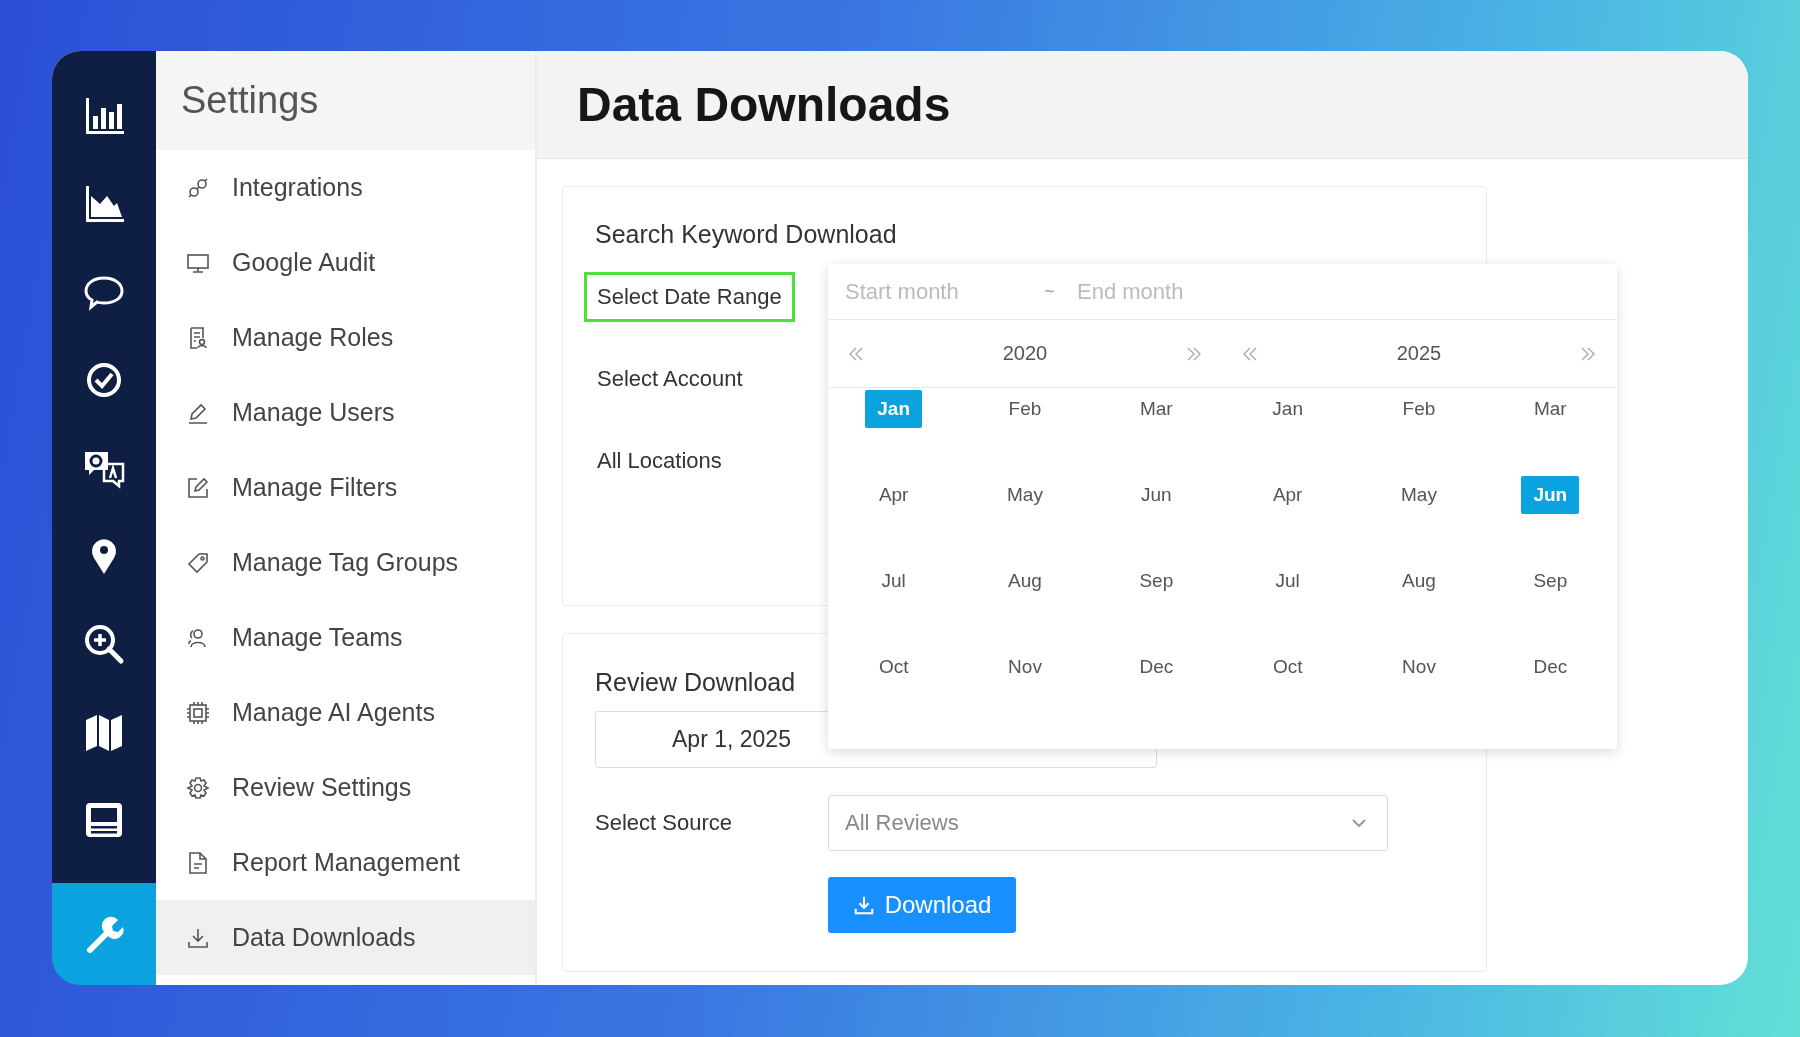  I want to click on month-cell: Jan, so click(1287, 409).